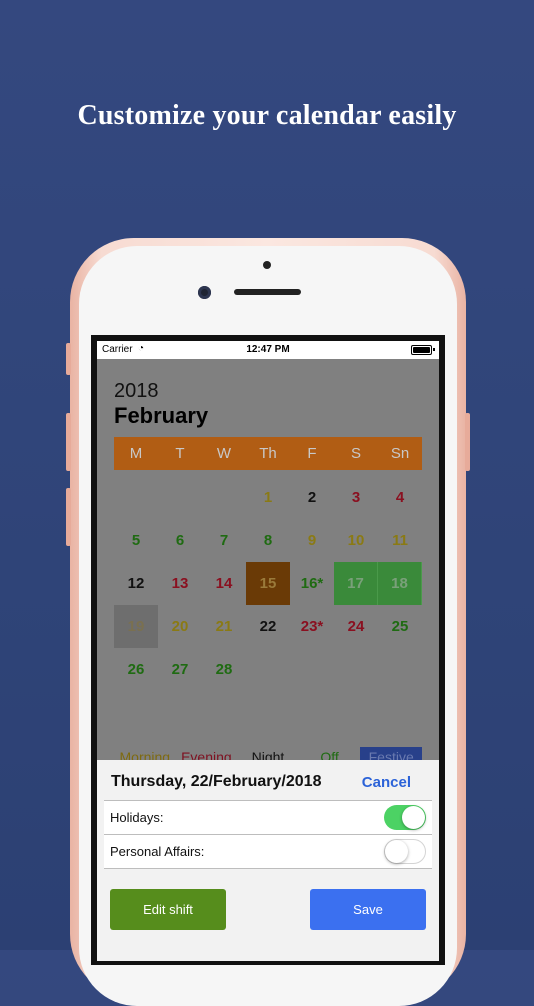 The height and width of the screenshot is (1006, 534). What do you see at coordinates (224, 583) in the screenshot?
I see `calendar-day-cell: 14` at bounding box center [224, 583].